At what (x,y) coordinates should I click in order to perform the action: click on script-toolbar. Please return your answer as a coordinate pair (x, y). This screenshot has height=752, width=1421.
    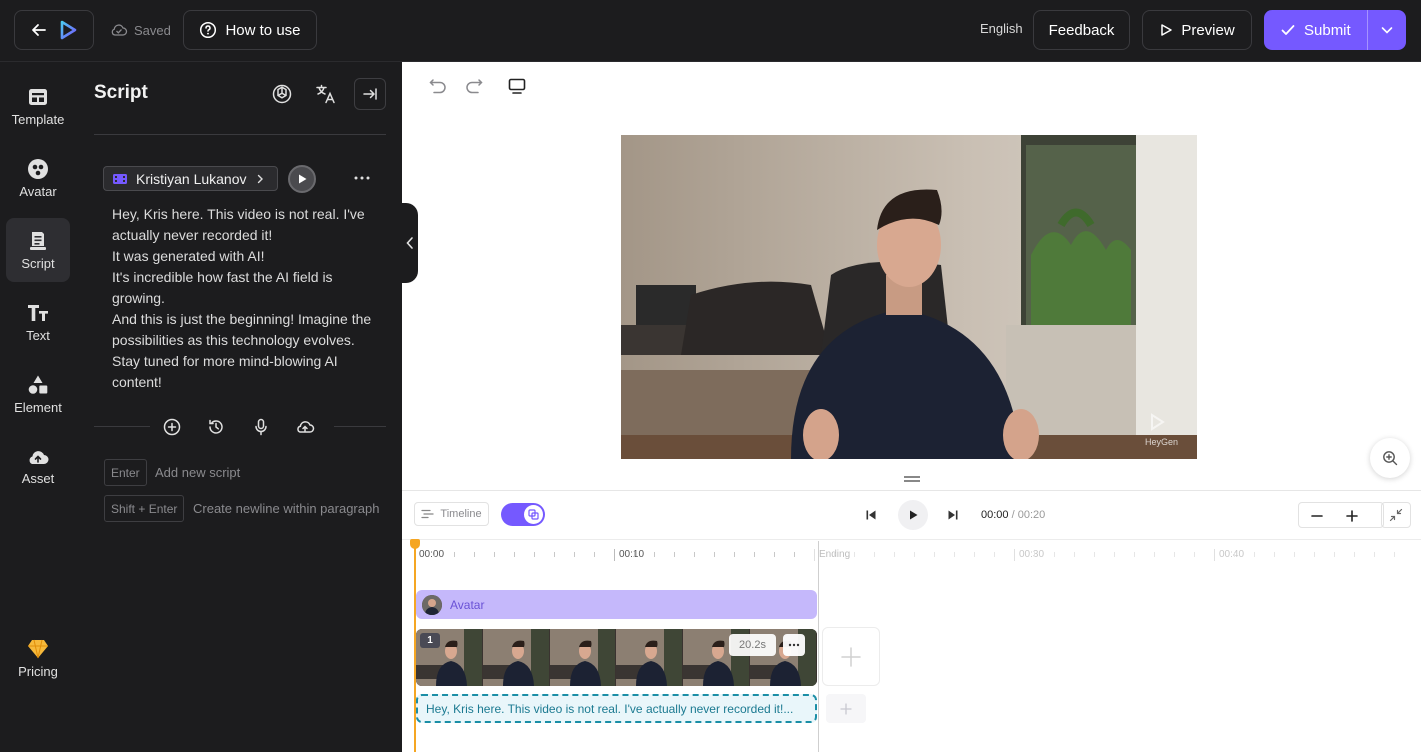
    Looking at the image, I should click on (240, 427).